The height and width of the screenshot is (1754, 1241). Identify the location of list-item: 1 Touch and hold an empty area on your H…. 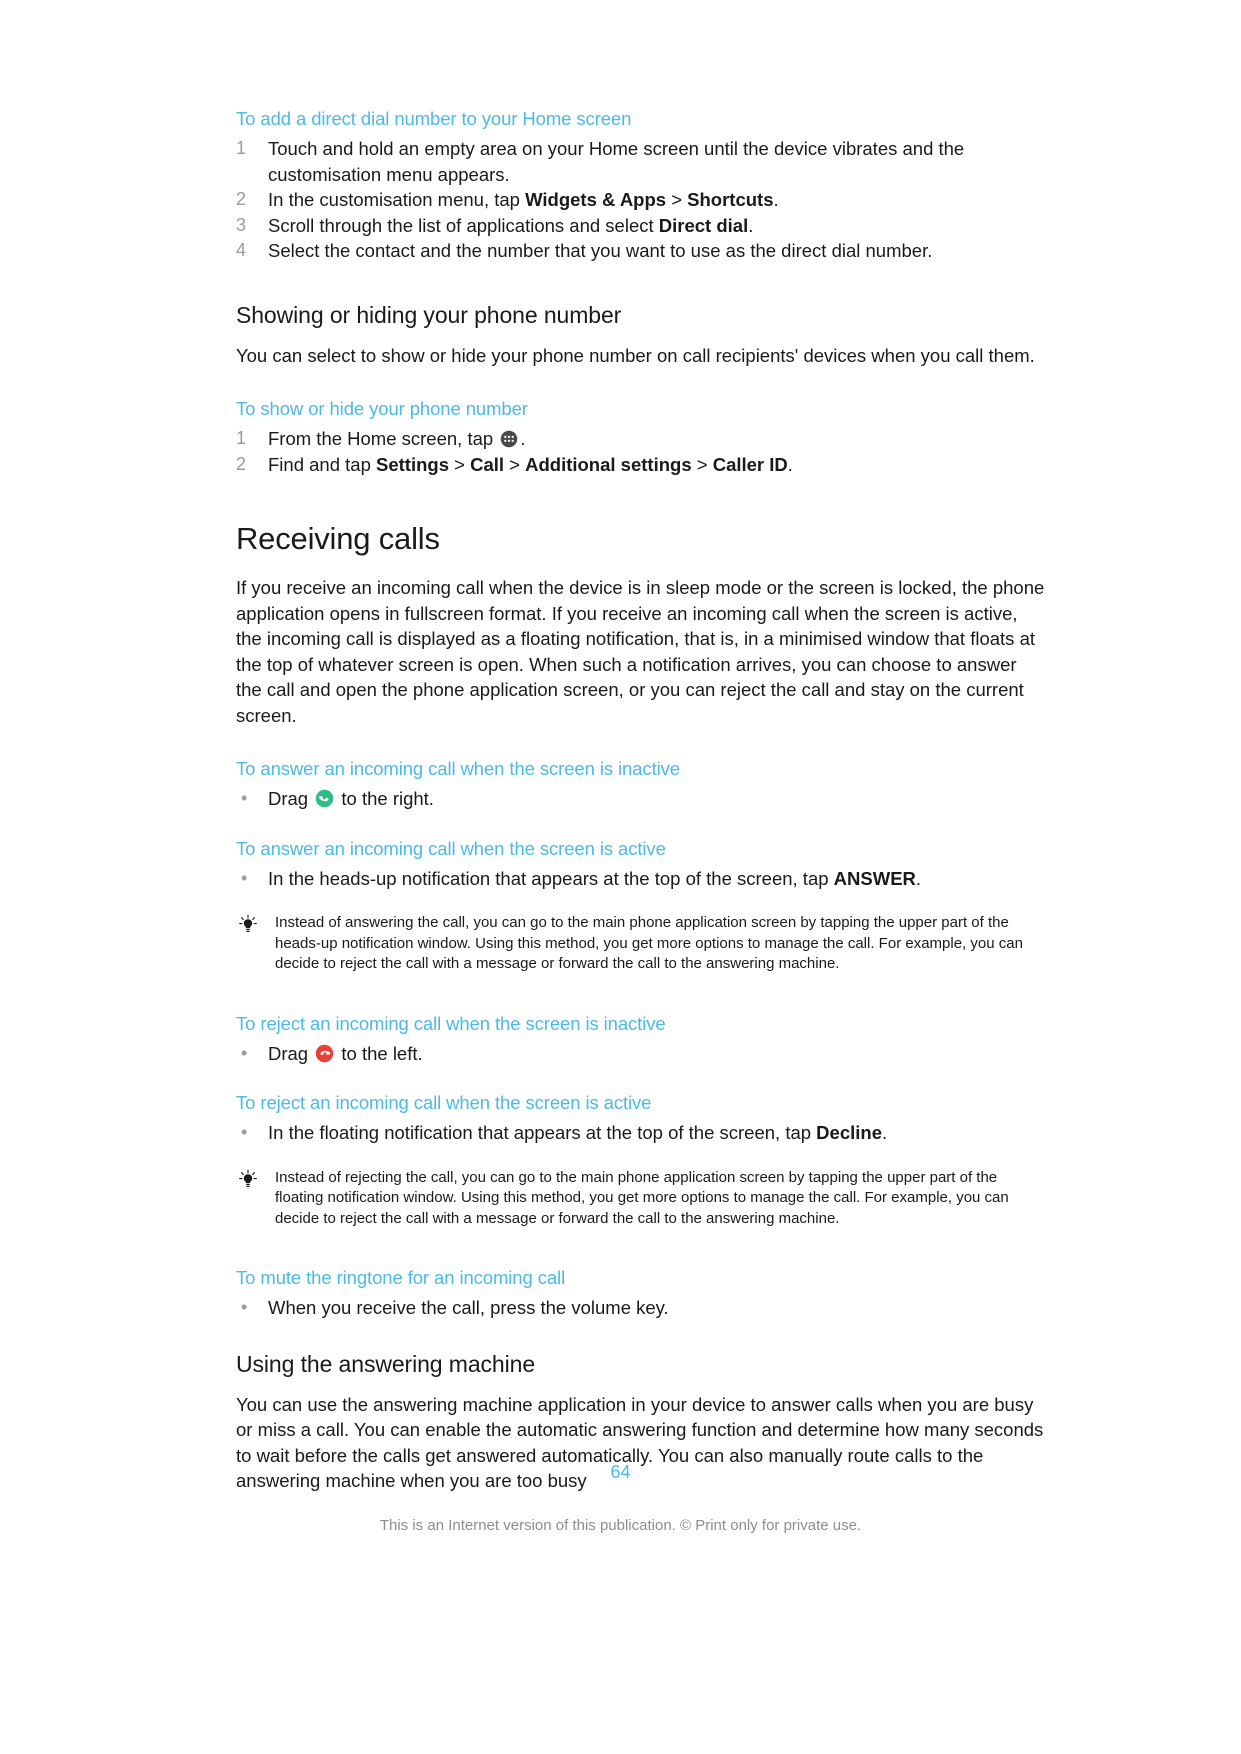
(641, 161).